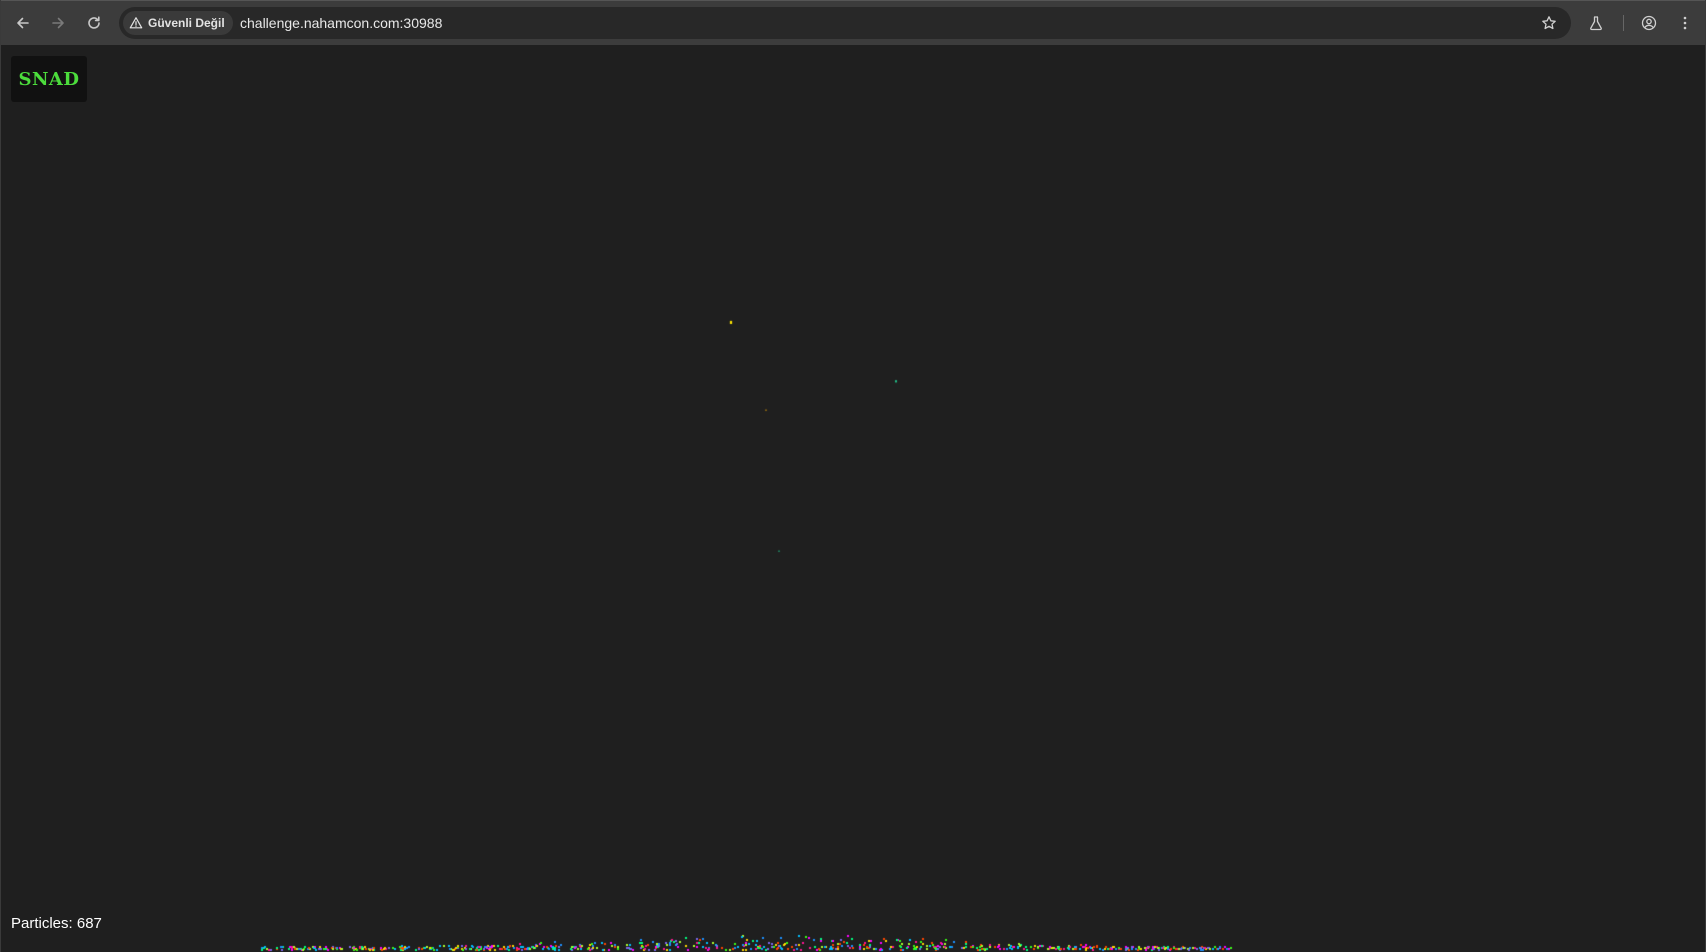 This screenshot has height=952, width=1706. What do you see at coordinates (341, 23) in the screenshot?
I see `url-text: challenge.nahamcon.com:30988` at bounding box center [341, 23].